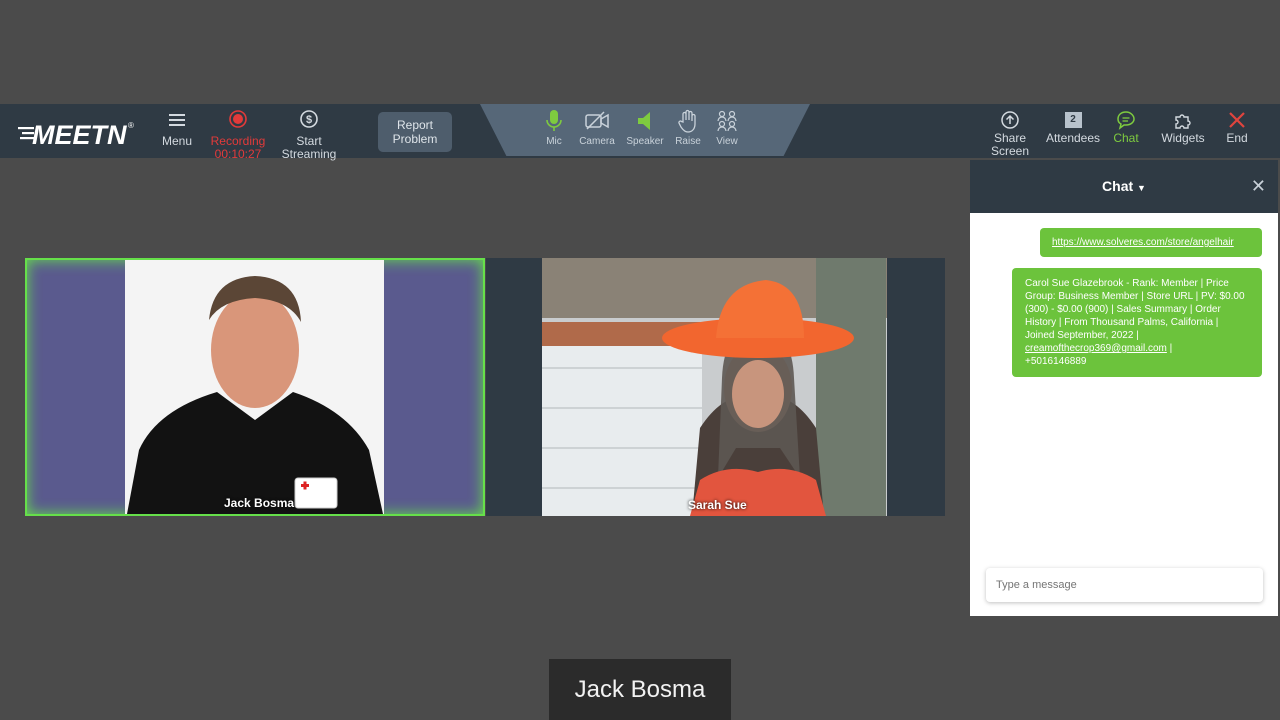  What do you see at coordinates (1126, 138) in the screenshot?
I see `chat-label: Chat` at bounding box center [1126, 138].